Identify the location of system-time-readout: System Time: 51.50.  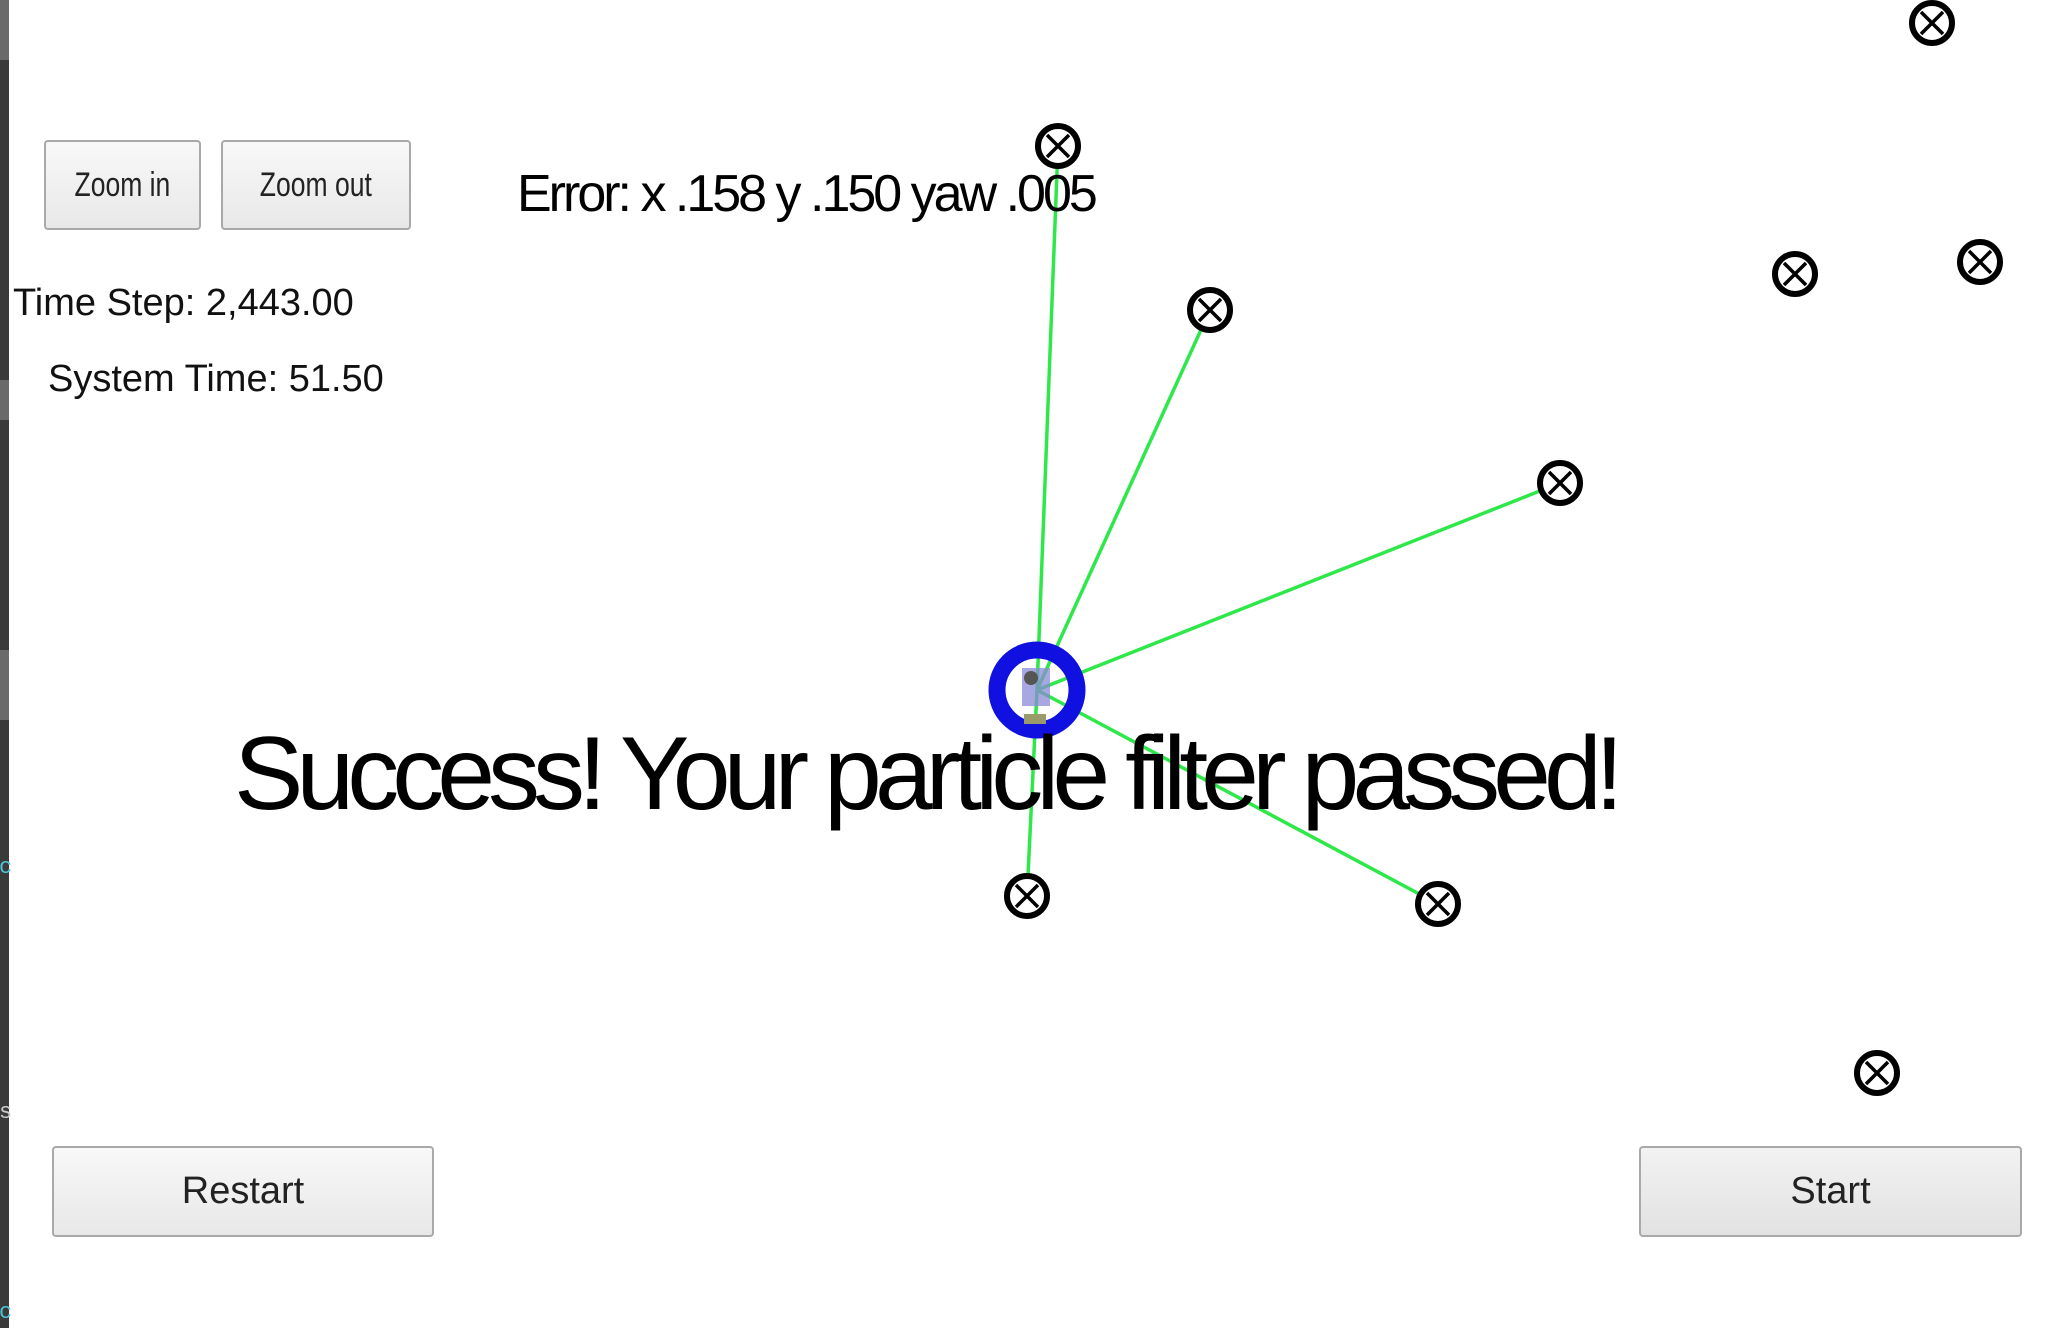
(216, 379).